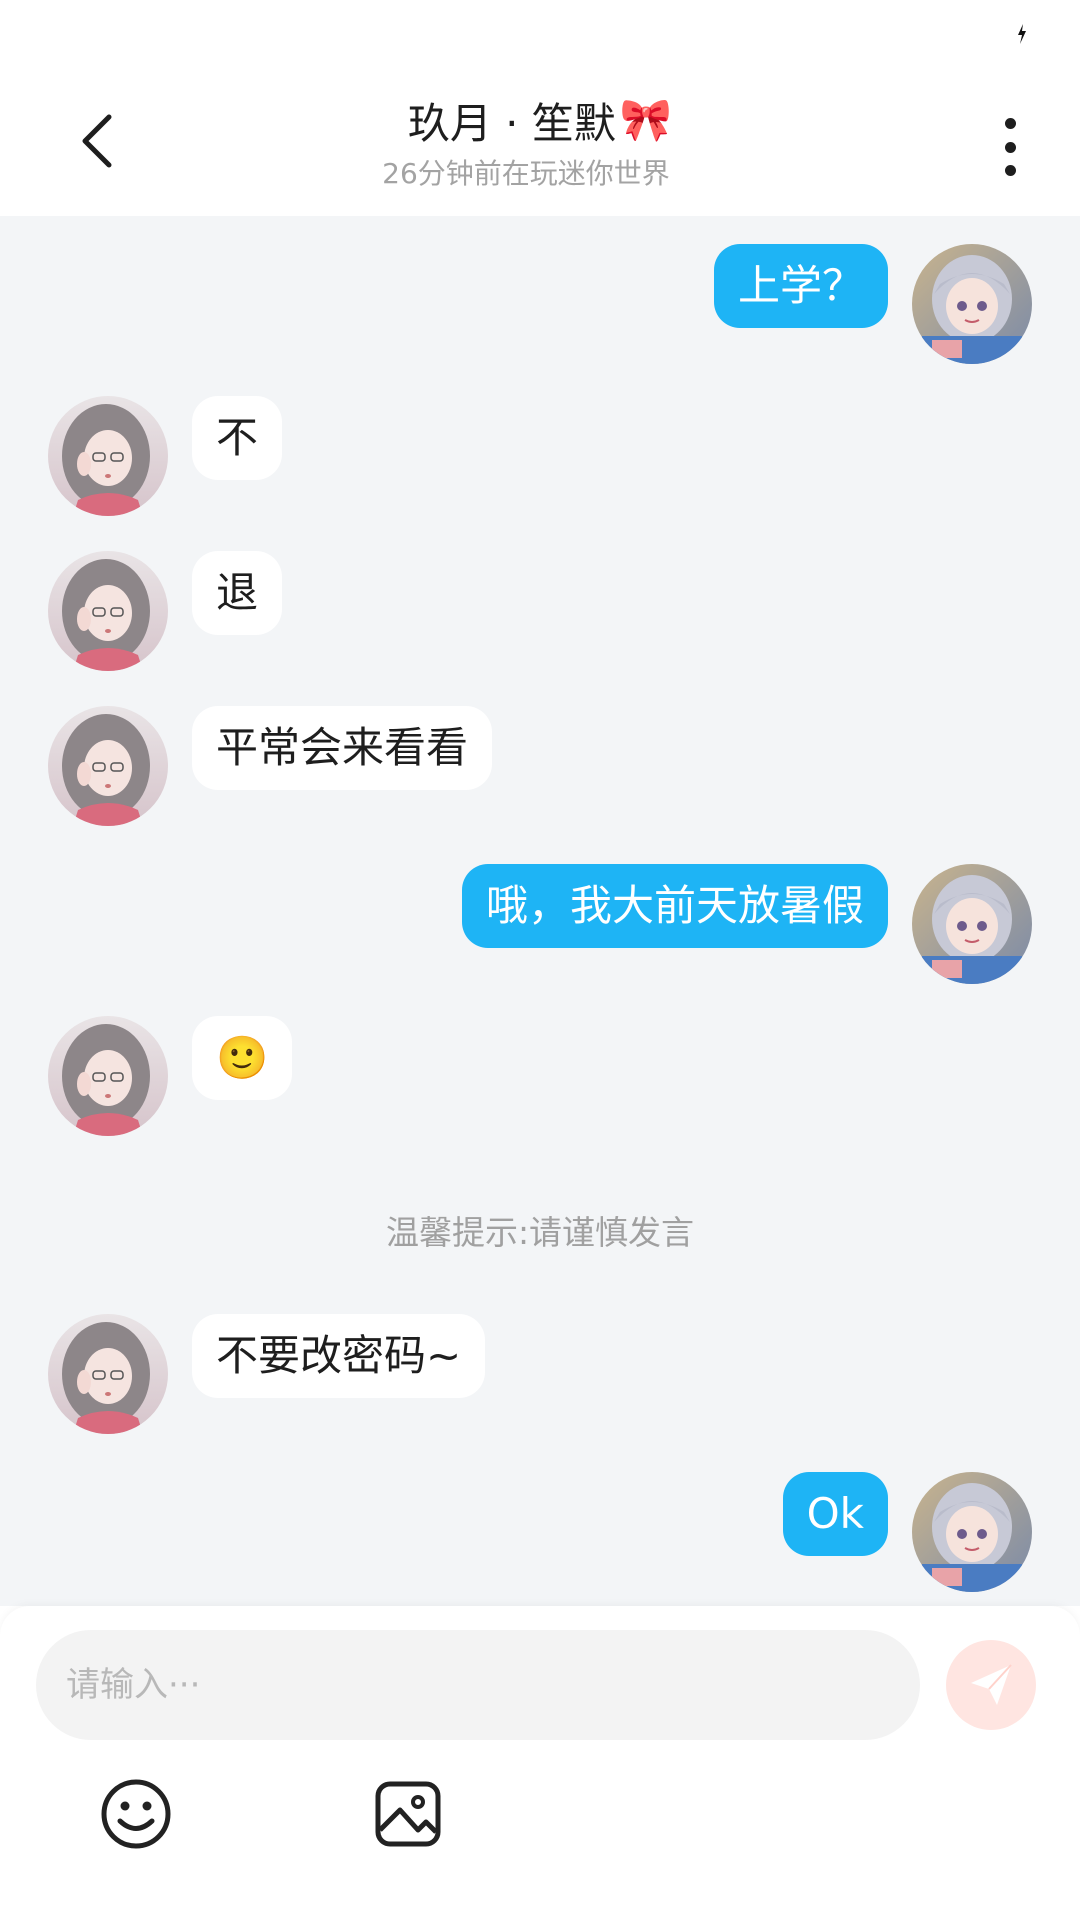 This screenshot has height=1920, width=1080. I want to click on smiley-icon, so click(136, 1814).